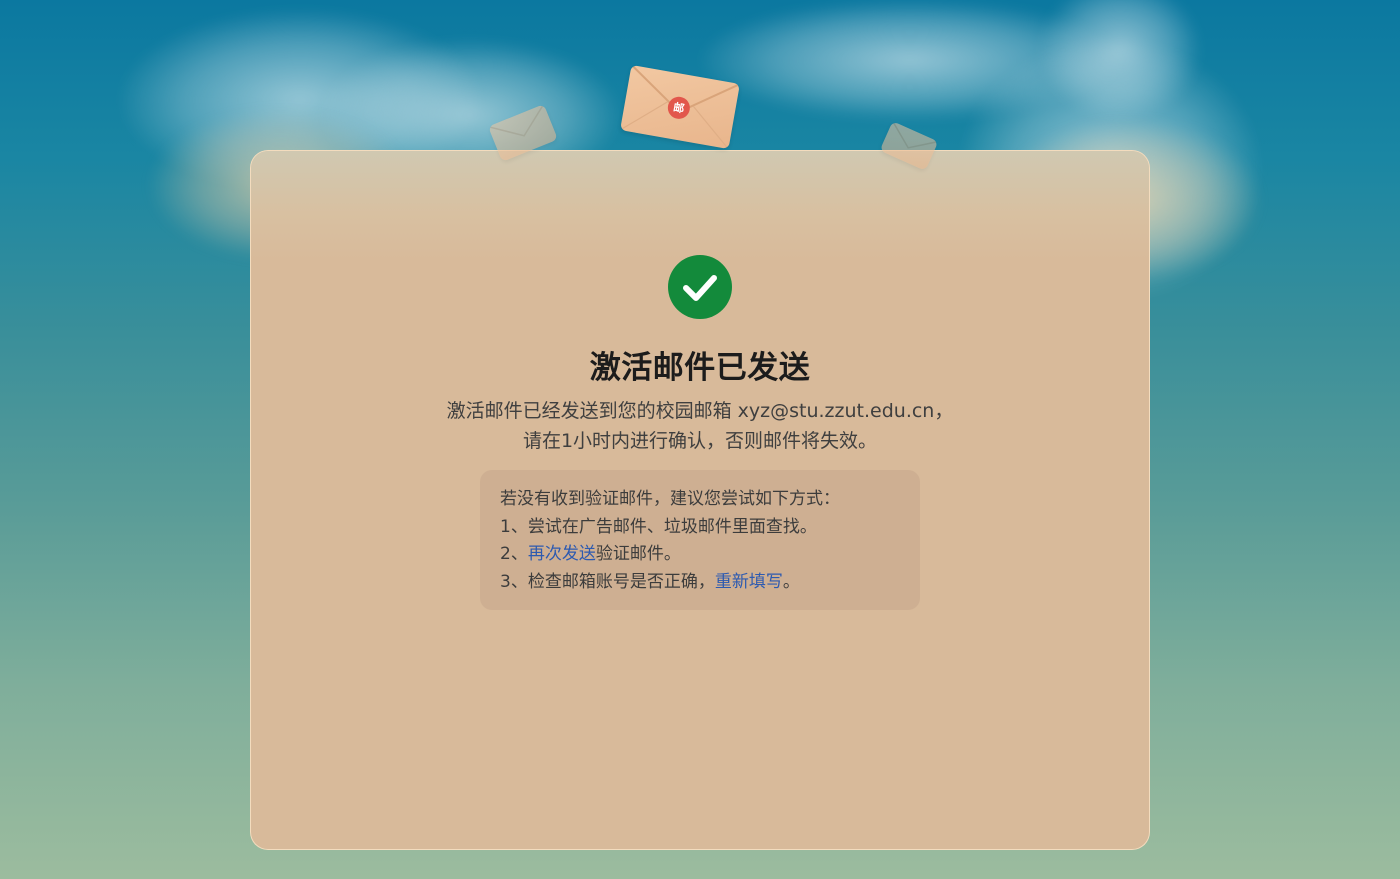 This screenshot has width=1400, height=879. I want to click on tip-item: 3、检查邮箱账号是否正确，重新填写。, so click(700, 583).